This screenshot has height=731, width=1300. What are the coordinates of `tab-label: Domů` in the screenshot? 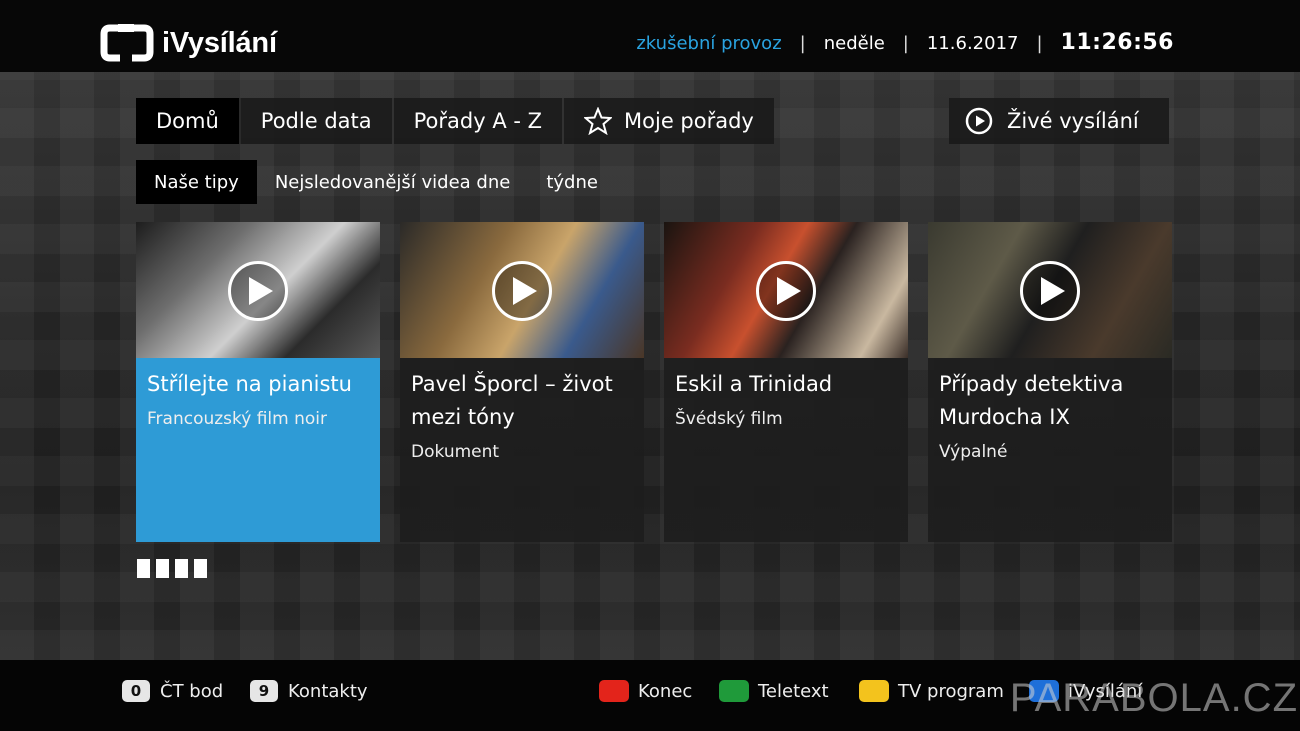 It's located at (187, 121).